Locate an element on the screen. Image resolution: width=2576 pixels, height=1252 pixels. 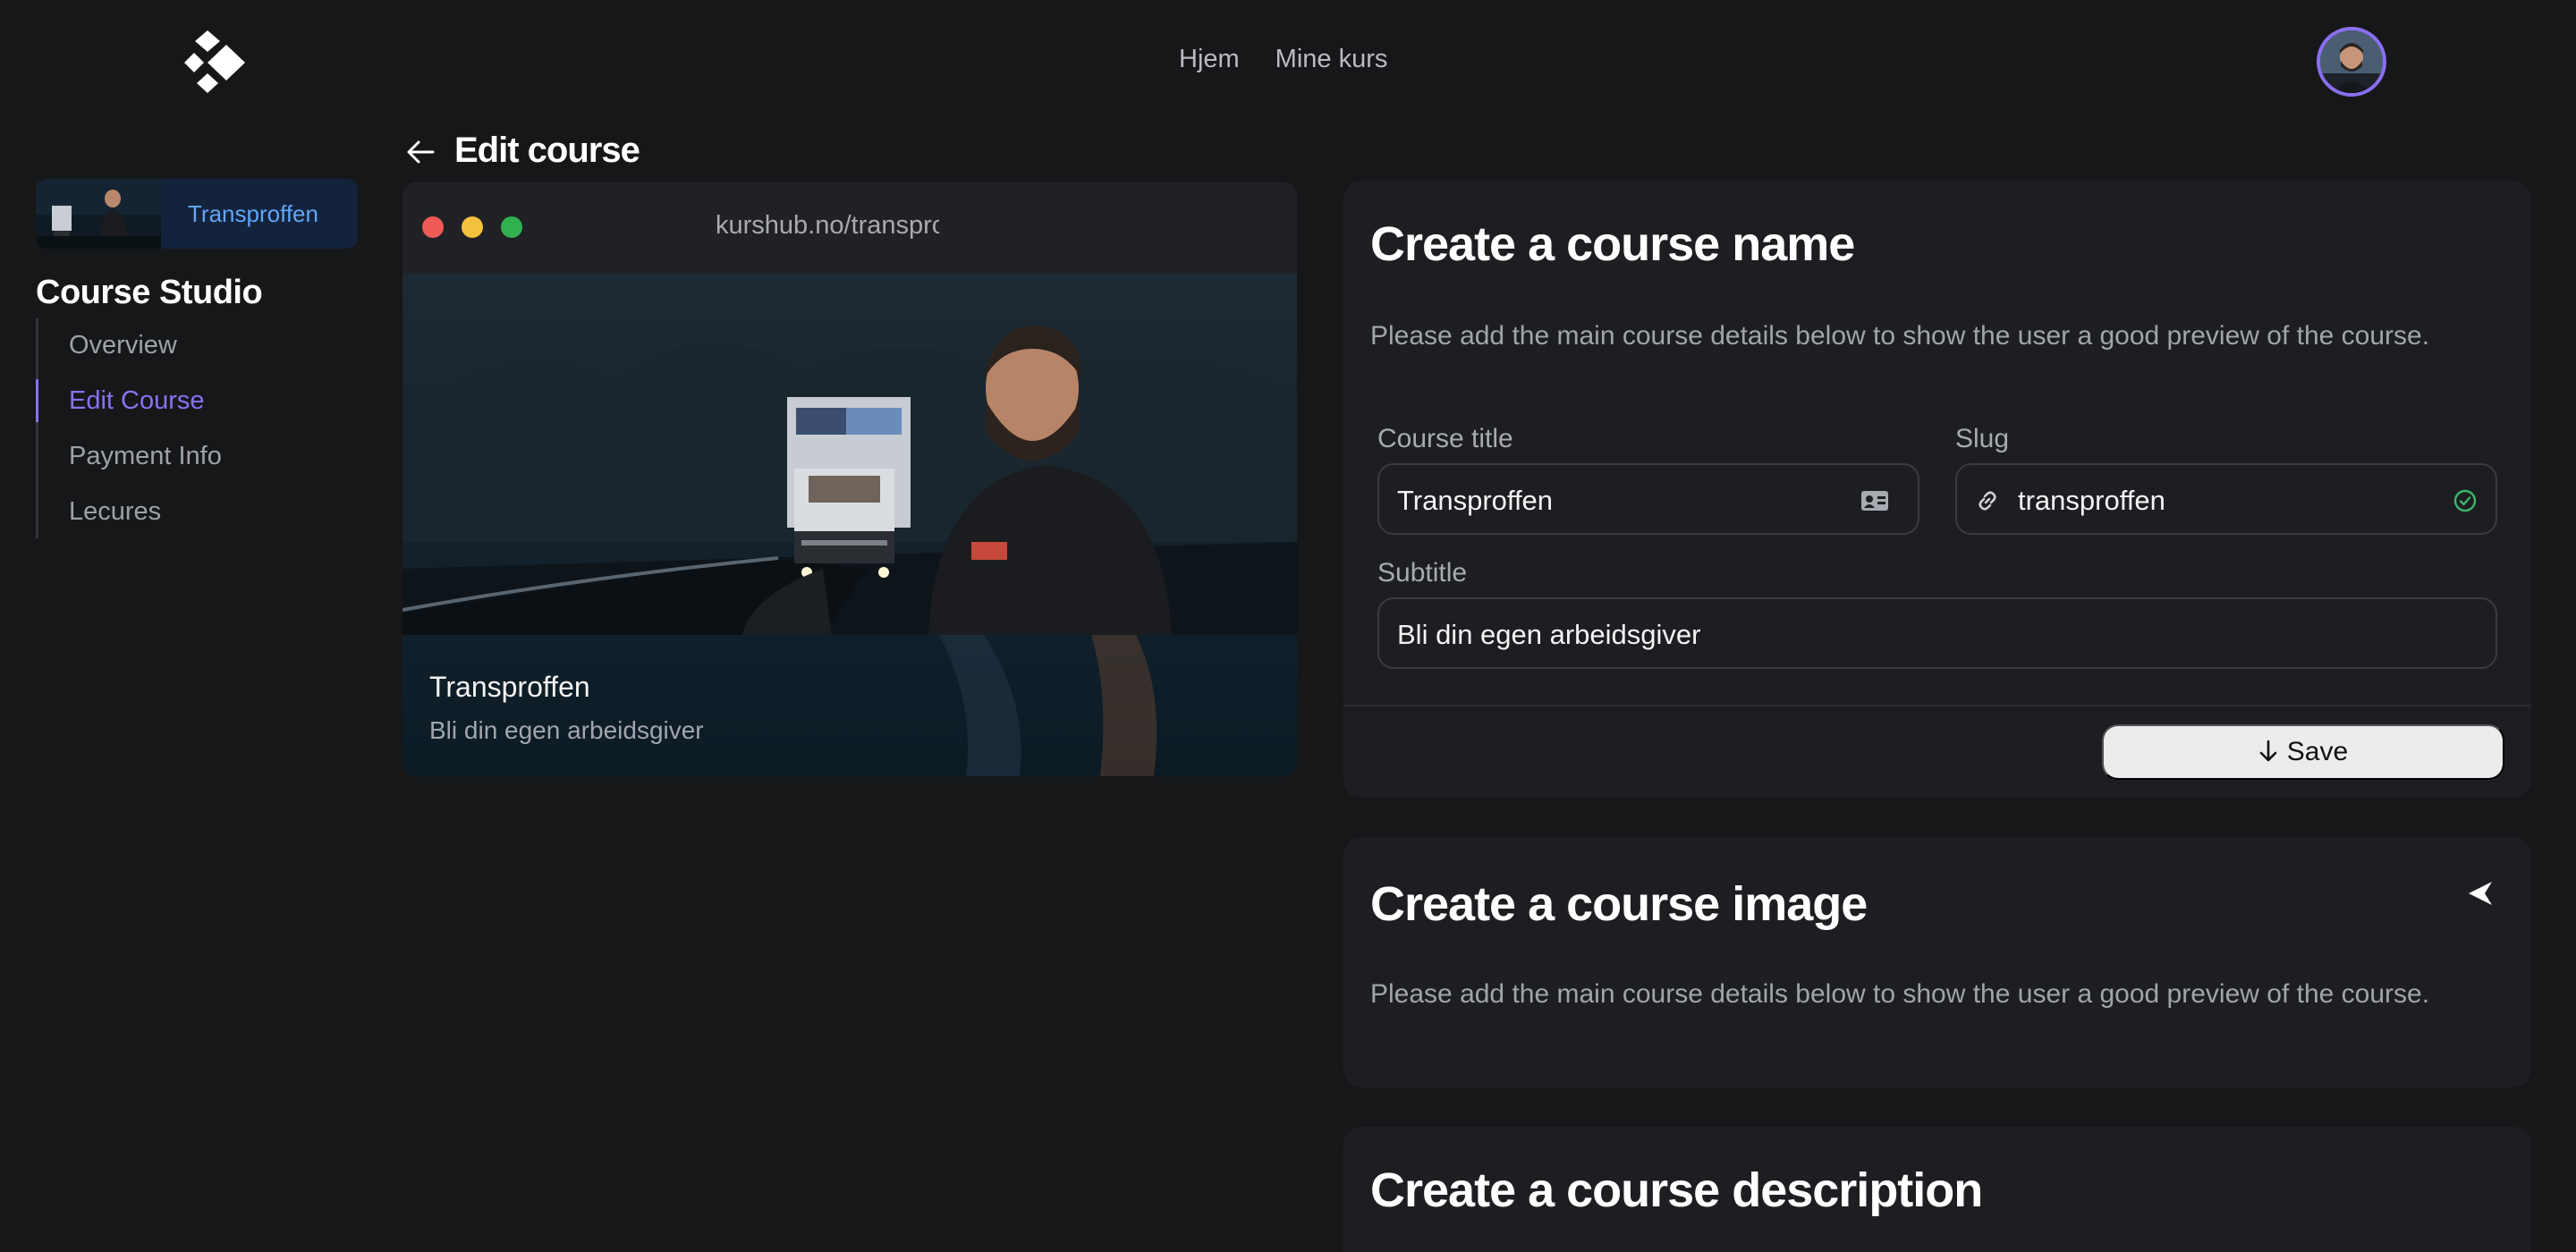
maximize-dot is located at coordinates (511, 227).